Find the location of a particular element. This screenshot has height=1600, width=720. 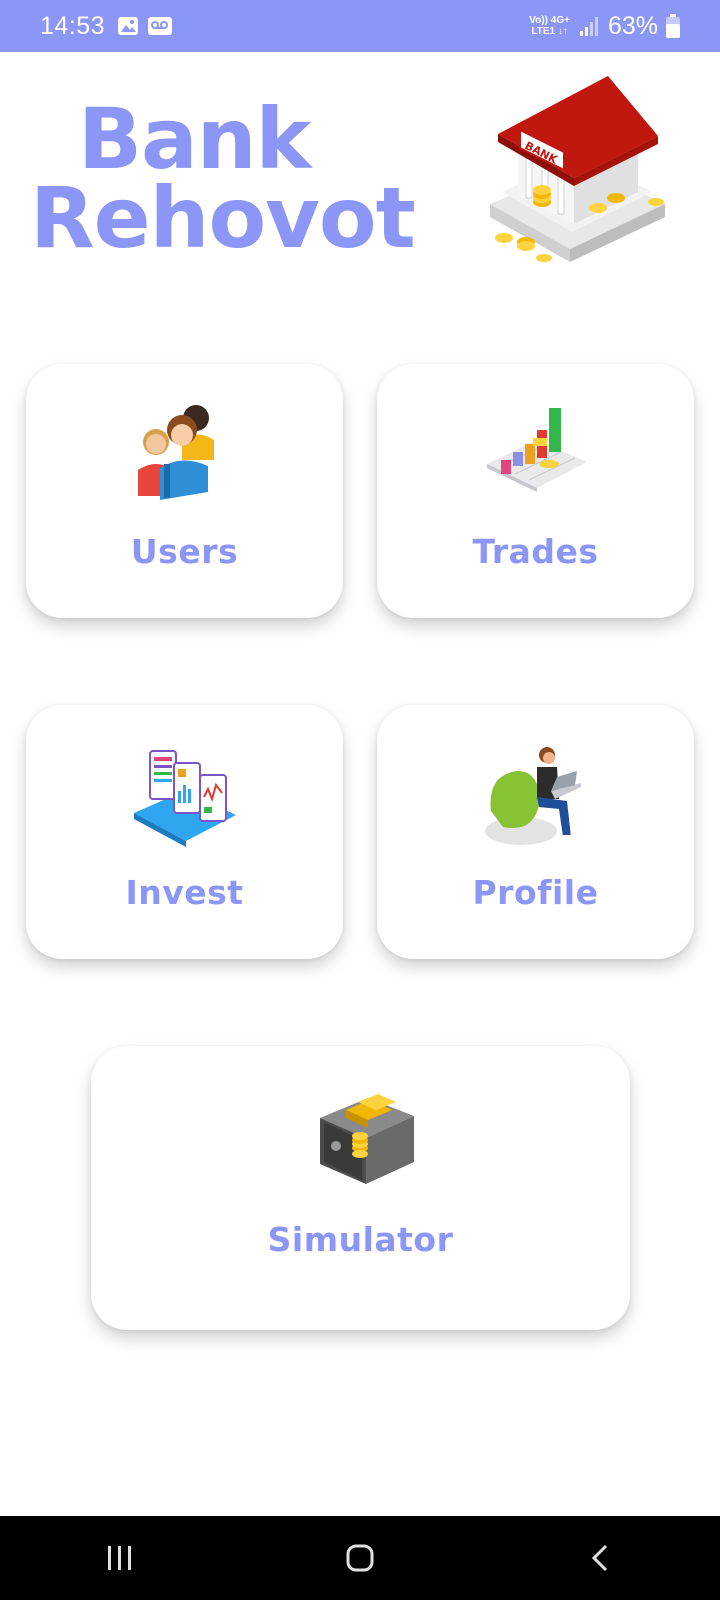

profile-card: Profile is located at coordinates (535, 832).